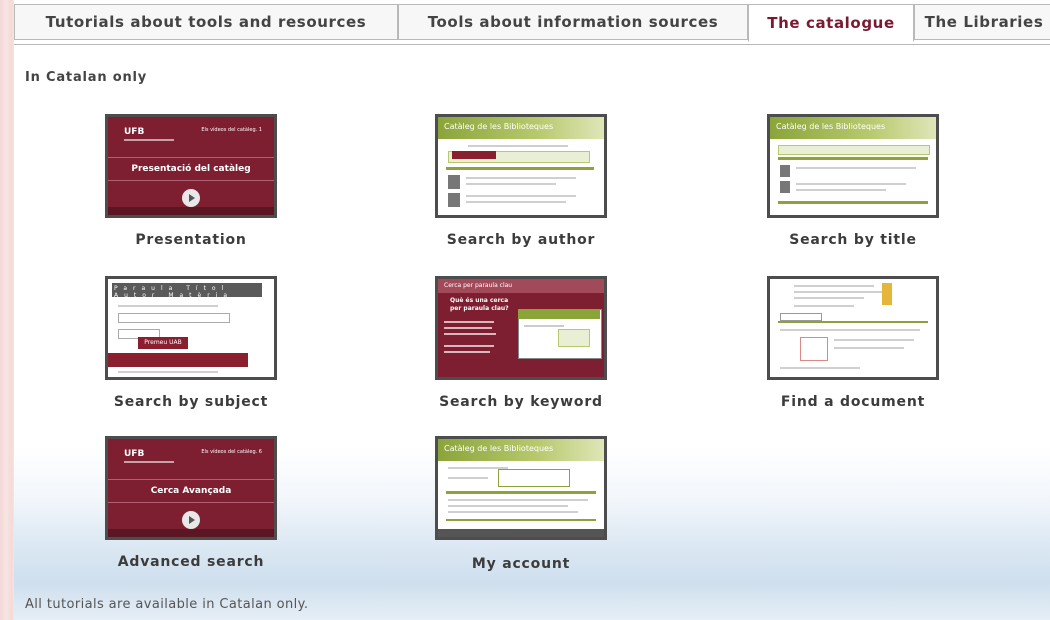 The width and height of the screenshot is (1050, 620). What do you see at coordinates (573, 22) in the screenshot?
I see `tab-tools-information-sources: Tools about information sources` at bounding box center [573, 22].